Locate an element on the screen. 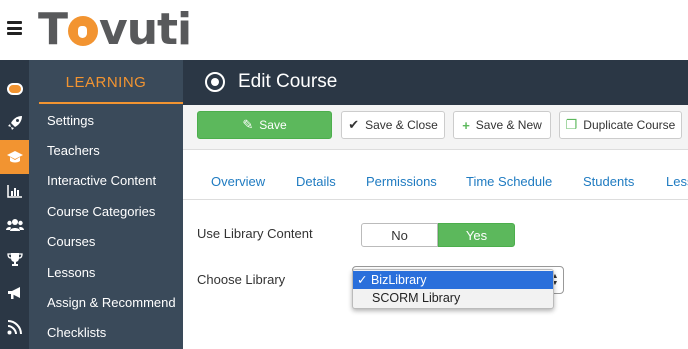  hamburger-menu-icon is located at coordinates (14, 28).